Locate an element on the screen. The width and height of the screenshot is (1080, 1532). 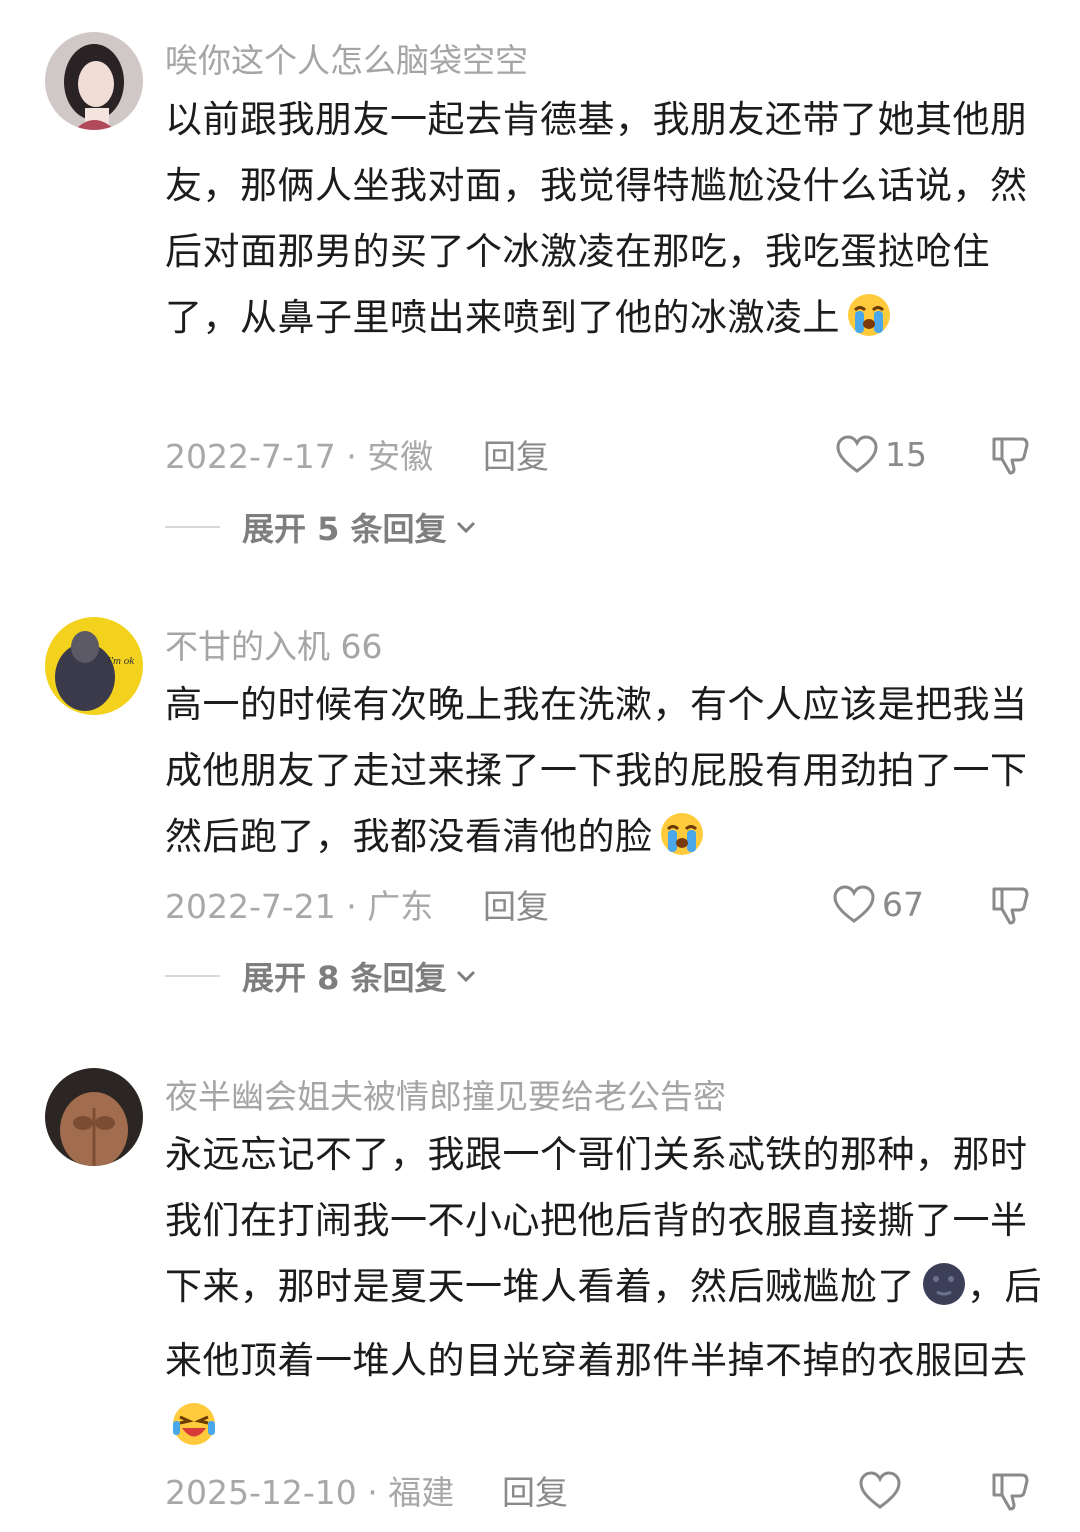
comment-meta: 2025-12-10 · 福建 回复 is located at coordinates (615, 1490).